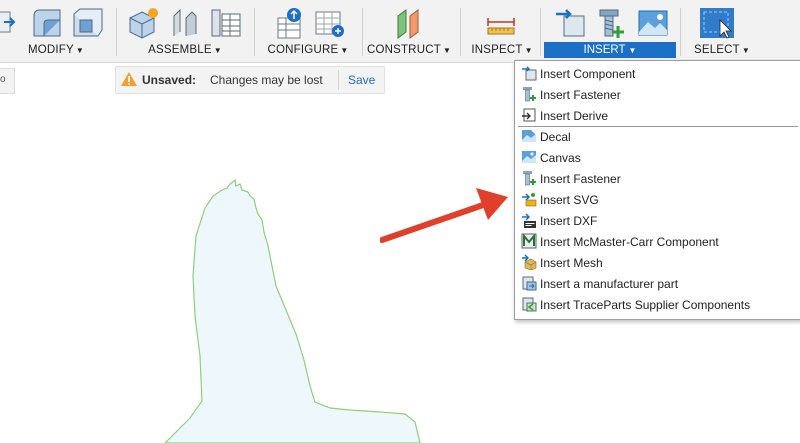 The image size is (800, 443). Describe the element at coordinates (657, 115) in the screenshot. I see `menu-item-insert-derive: Insert Derive` at that location.